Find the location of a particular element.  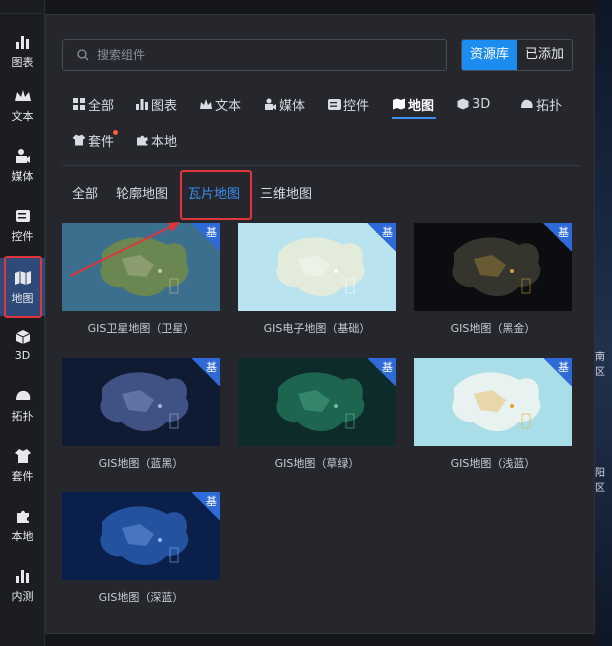

source-toggle: 资源库 已添加 is located at coordinates (517, 55).